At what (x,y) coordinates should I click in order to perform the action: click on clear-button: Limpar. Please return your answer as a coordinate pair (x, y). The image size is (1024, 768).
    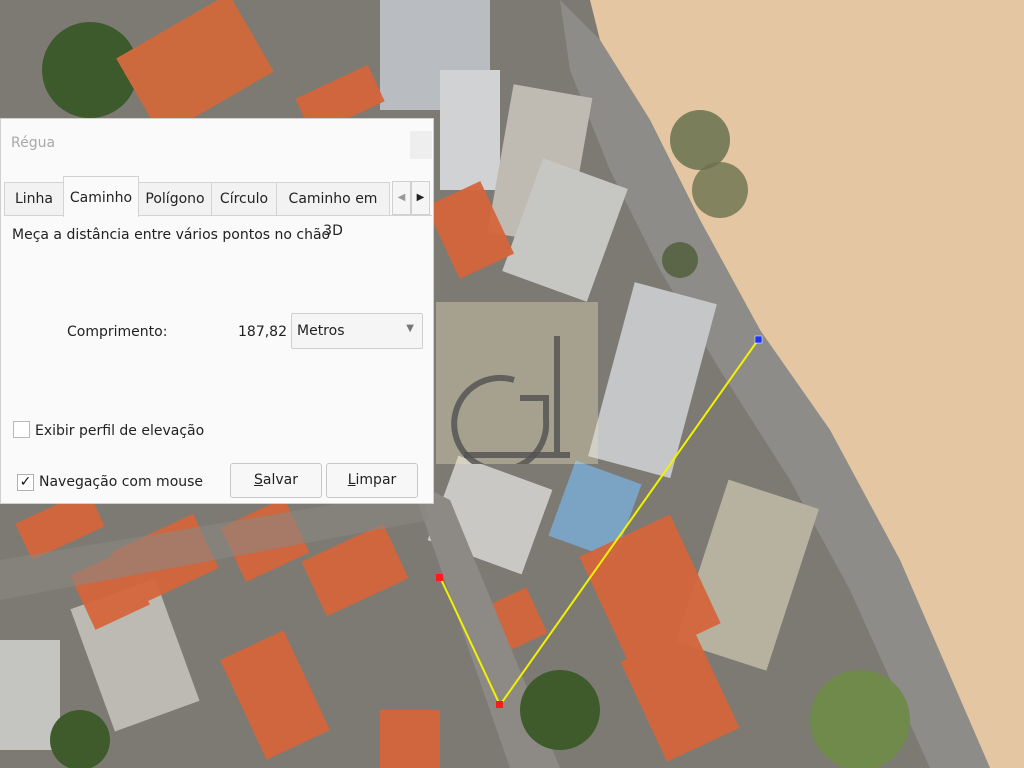
    Looking at the image, I should click on (372, 480).